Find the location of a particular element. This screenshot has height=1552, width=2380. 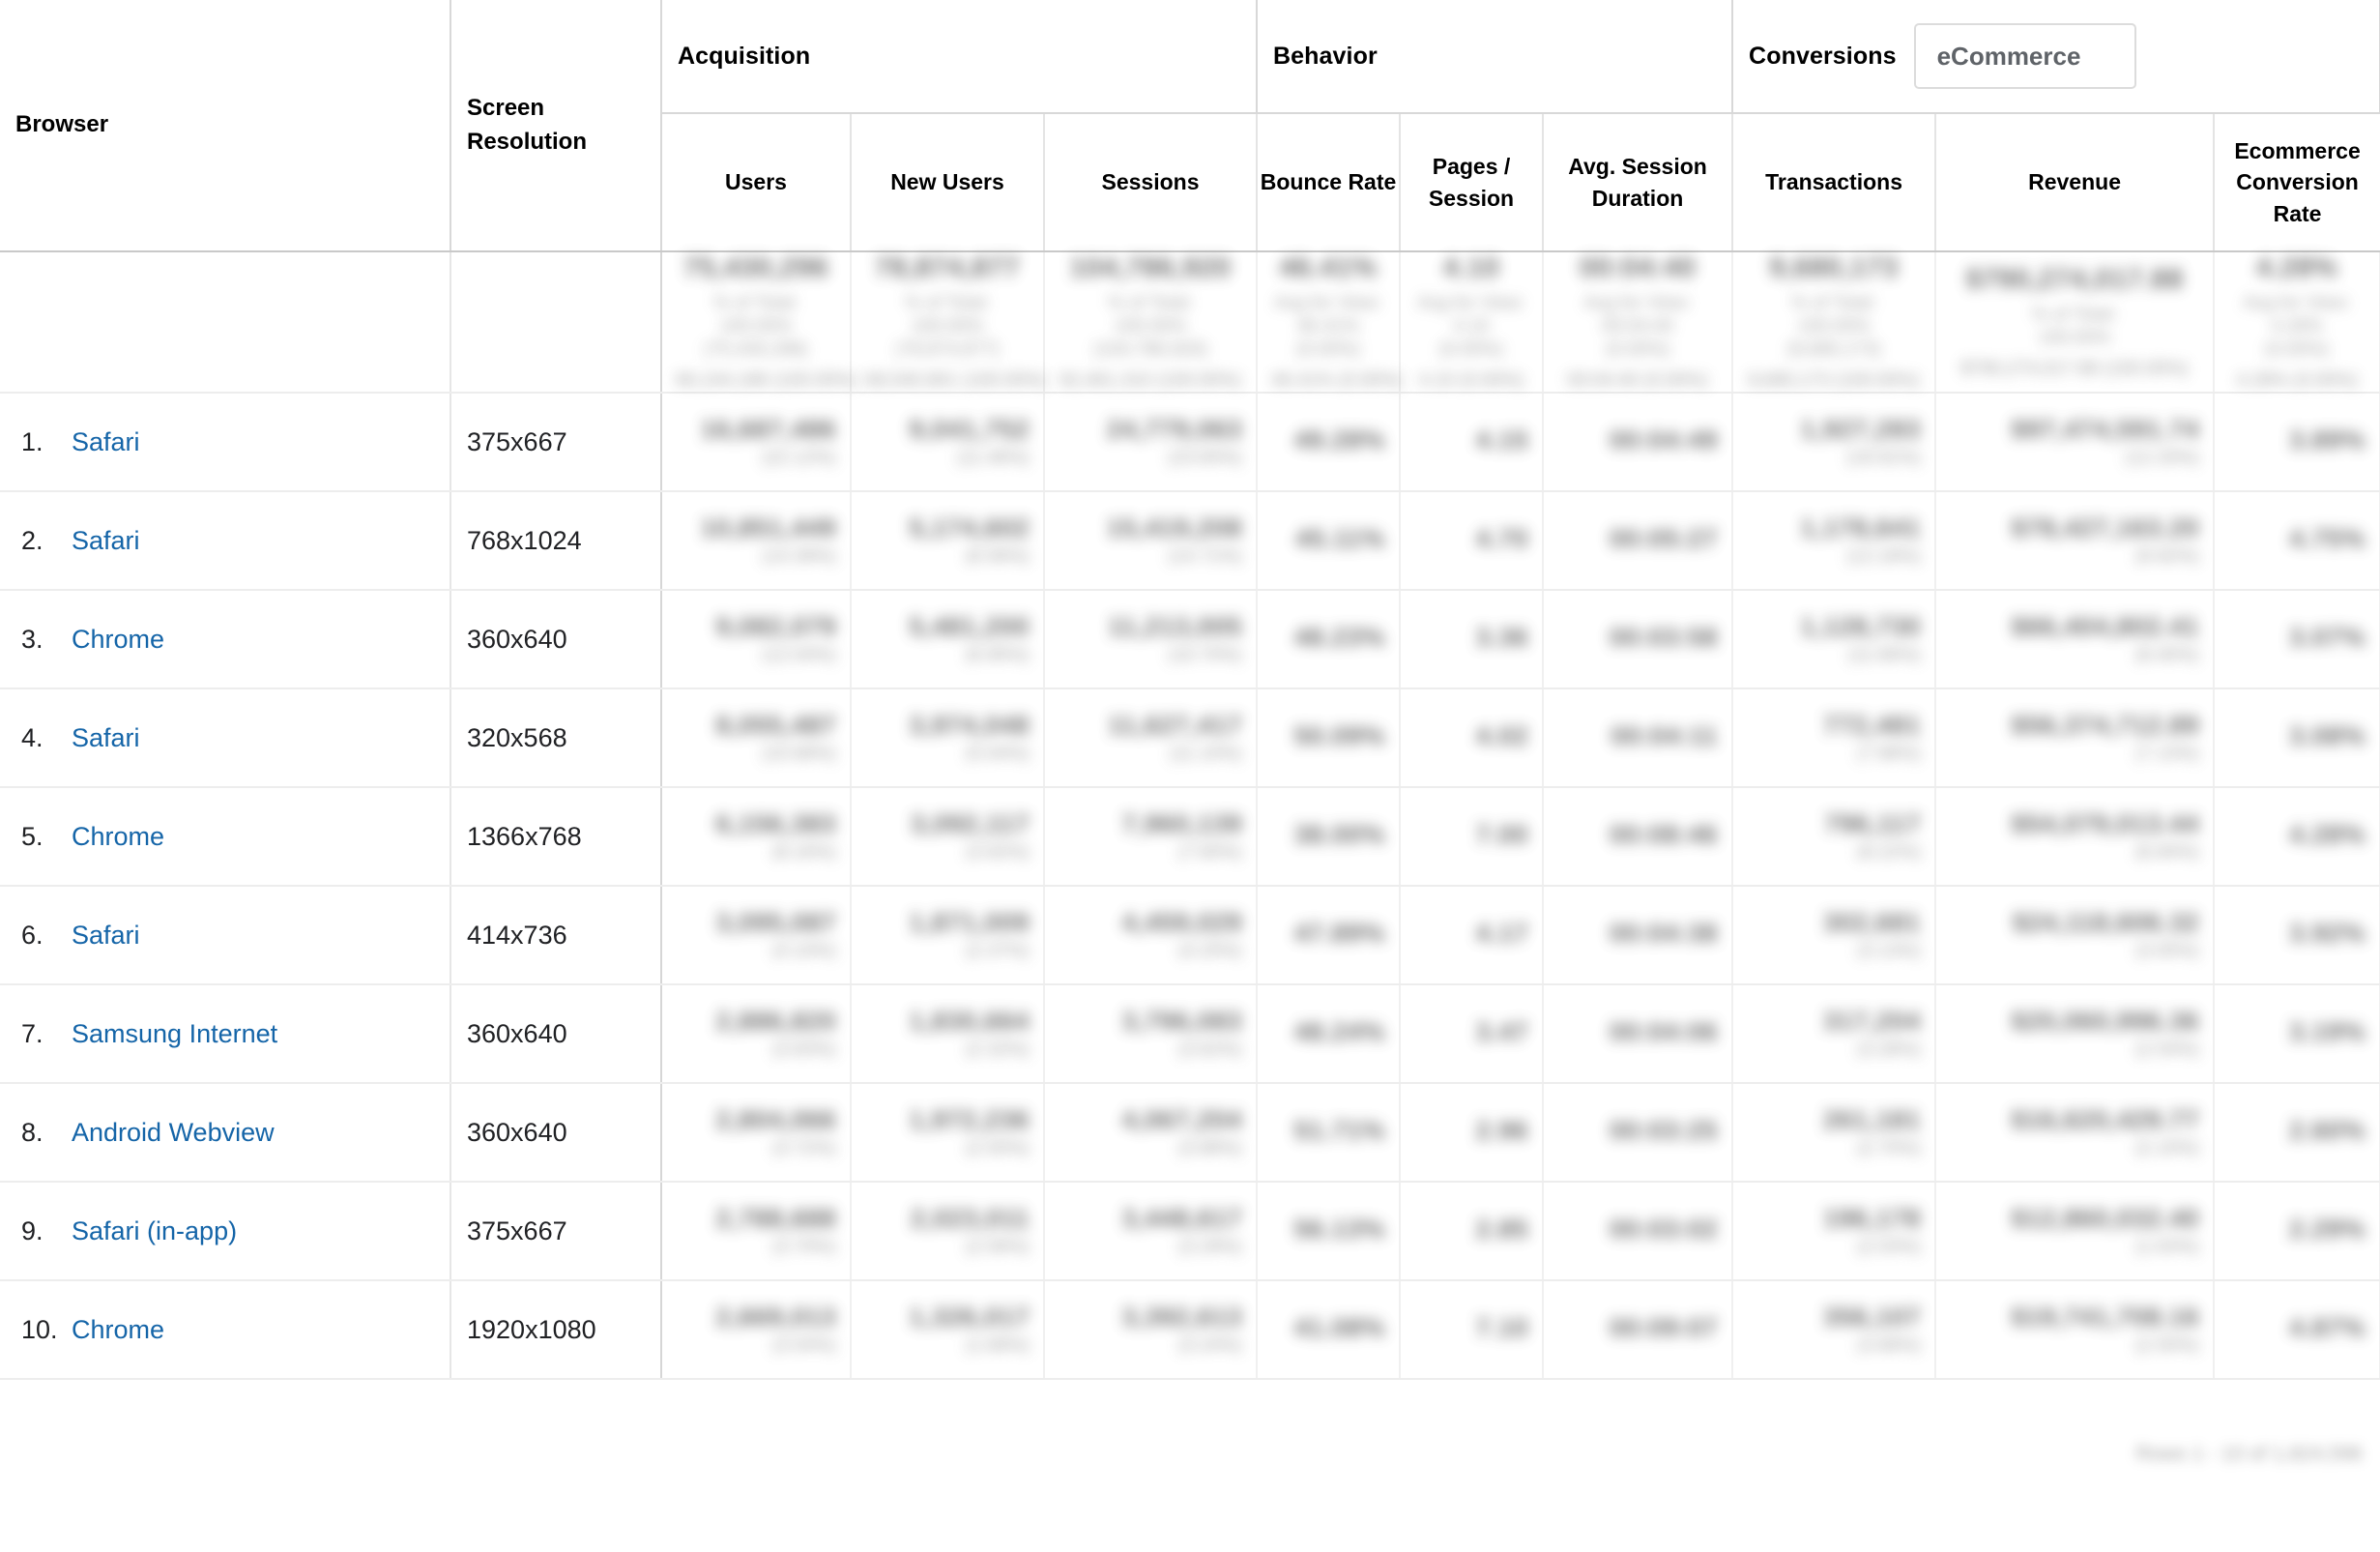

metric-cell: 796,117 (8.22%) is located at coordinates (1835, 838).